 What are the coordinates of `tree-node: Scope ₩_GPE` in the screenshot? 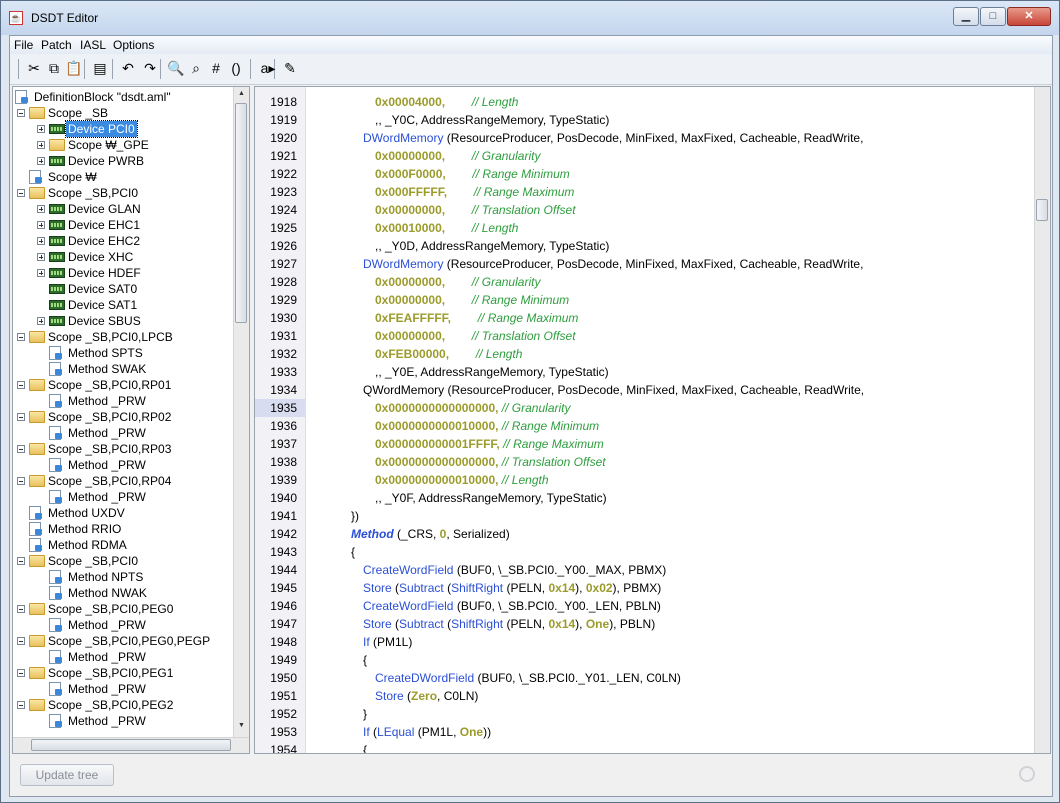 It's located at (125, 145).